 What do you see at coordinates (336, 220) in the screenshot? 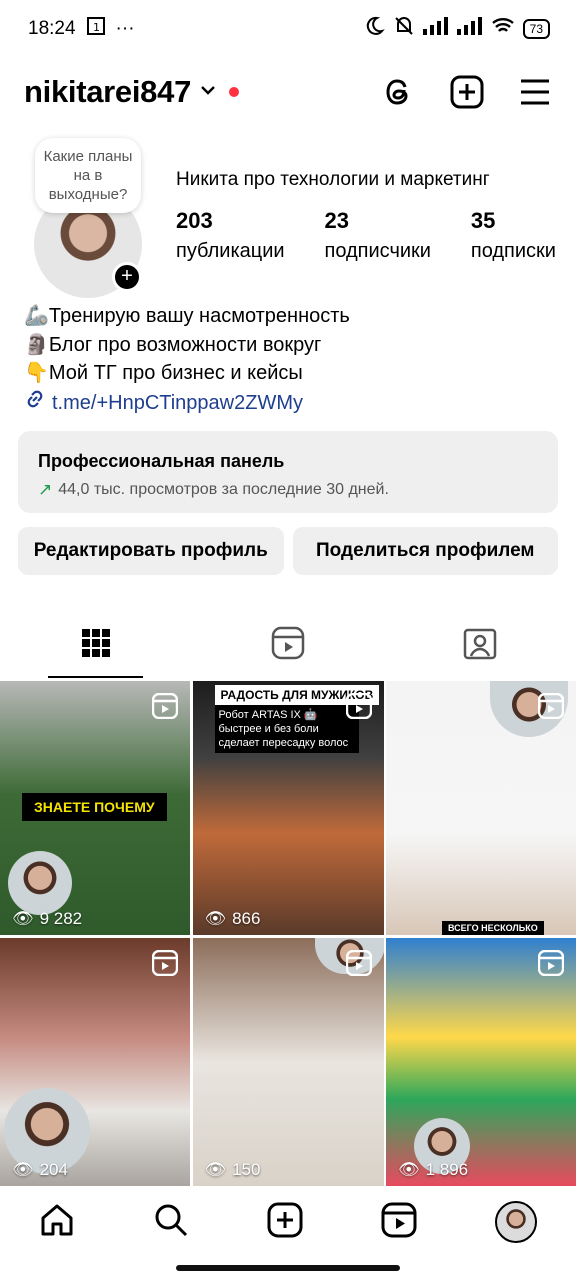
I see `stat-value: 23` at bounding box center [336, 220].